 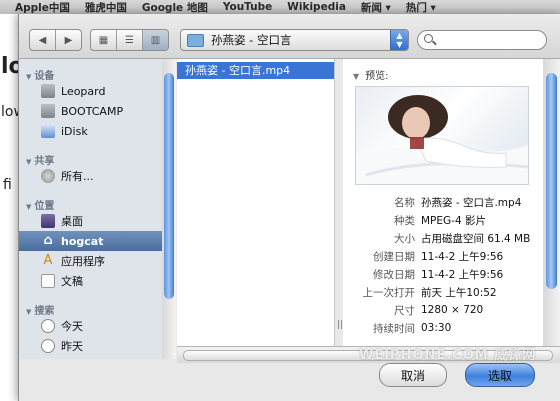 I want to click on back-forward-buttons: ◀ ▶, so click(x=55, y=40).